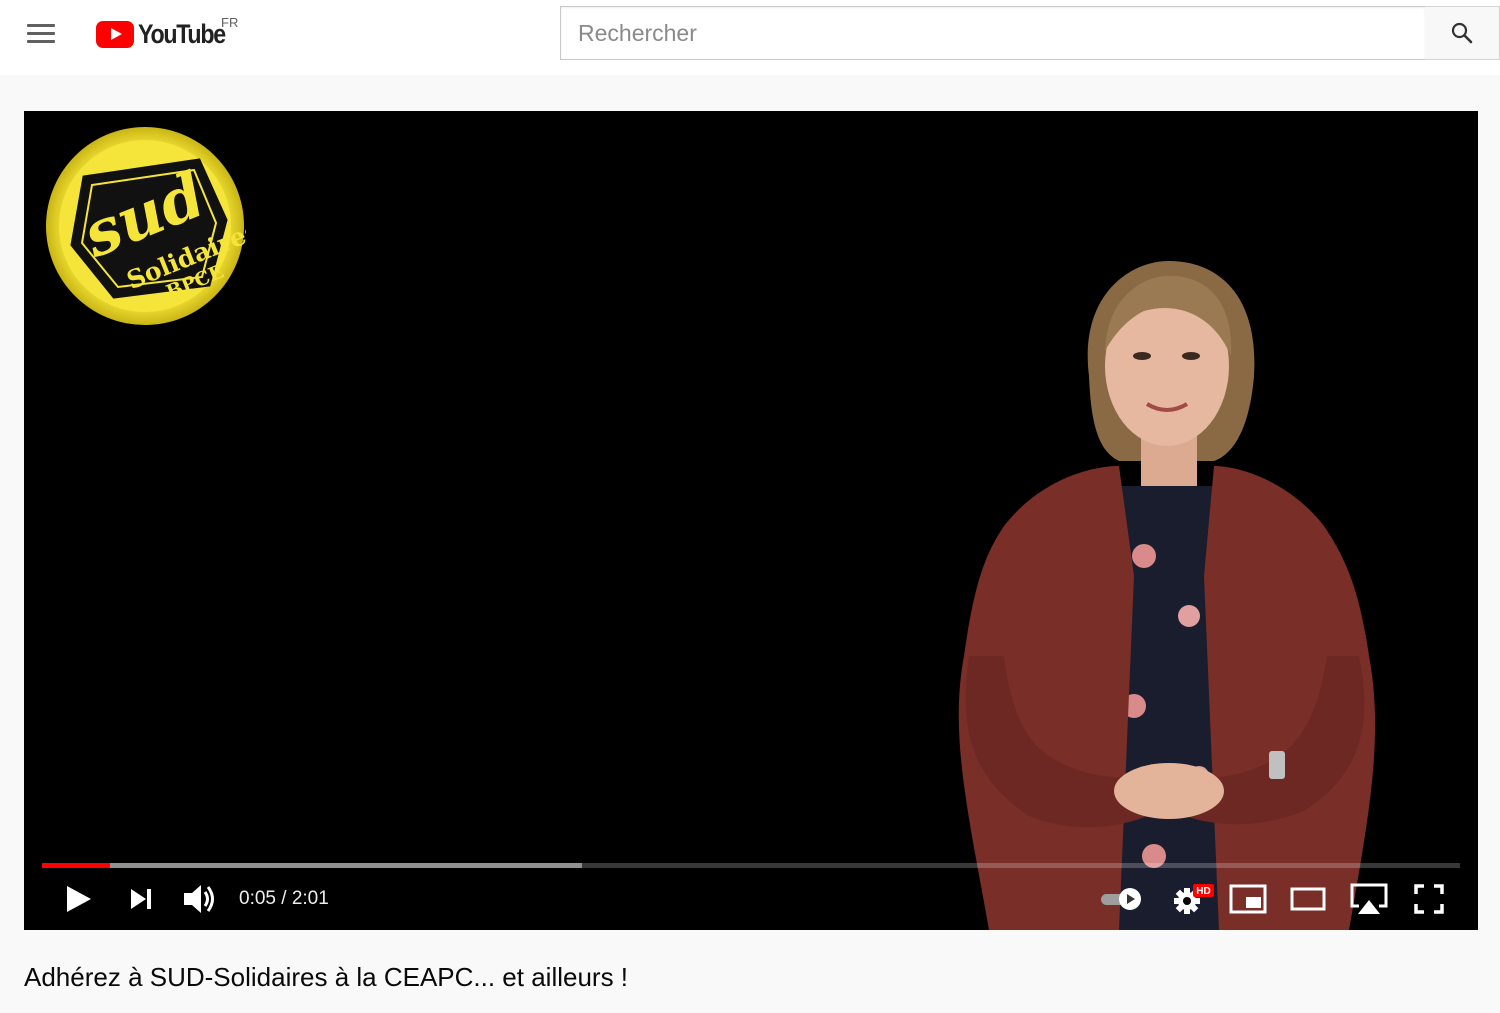 This screenshot has width=1500, height=1013. What do you see at coordinates (312, 865) in the screenshot?
I see `progress-buffered` at bounding box center [312, 865].